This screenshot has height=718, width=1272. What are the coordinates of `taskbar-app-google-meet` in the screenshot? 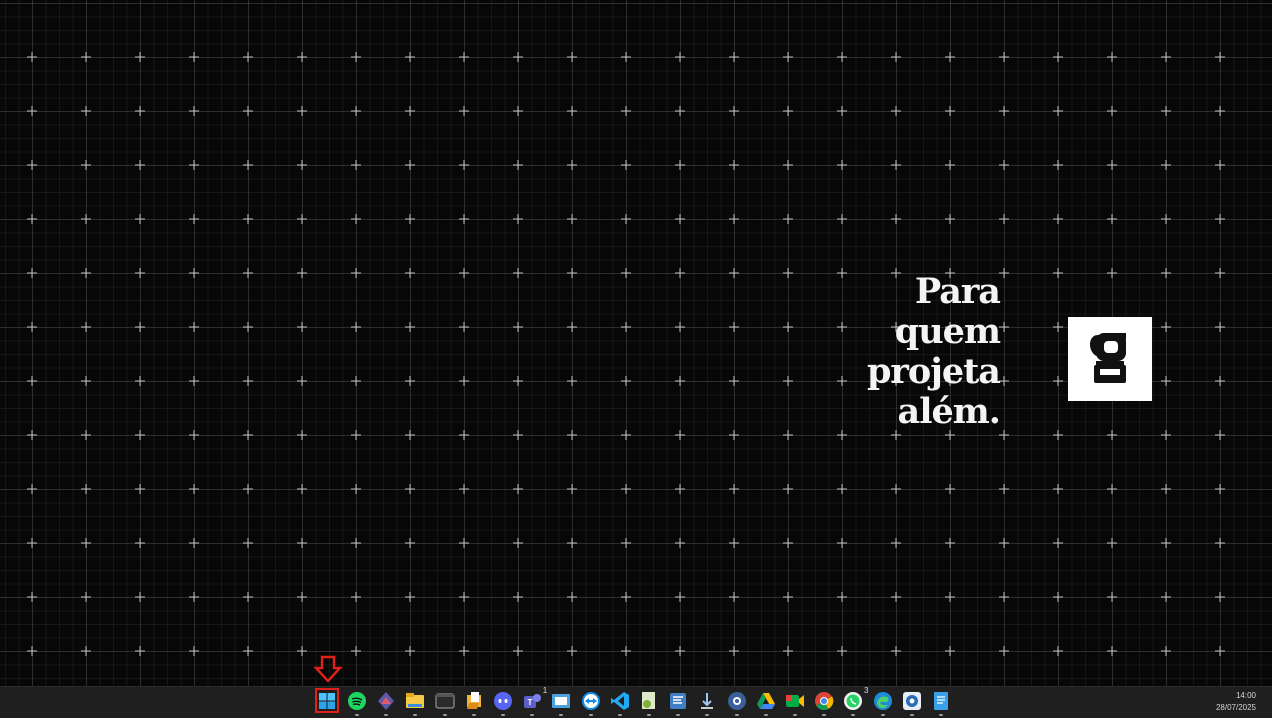 It's located at (795, 702).